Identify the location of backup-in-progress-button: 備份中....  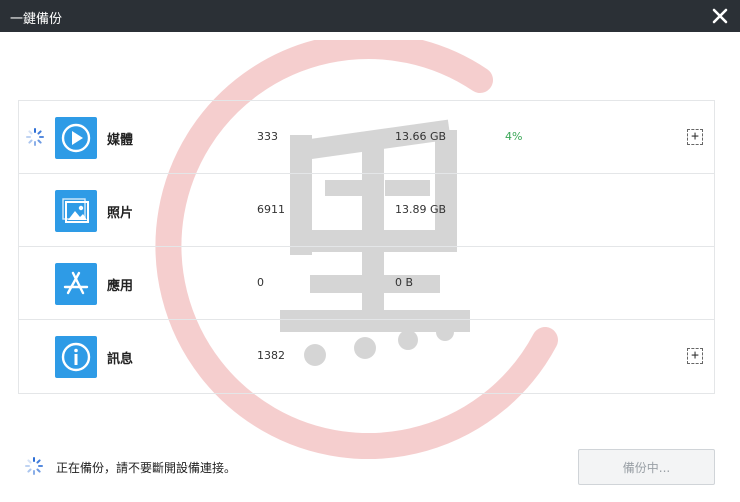
(646, 467).